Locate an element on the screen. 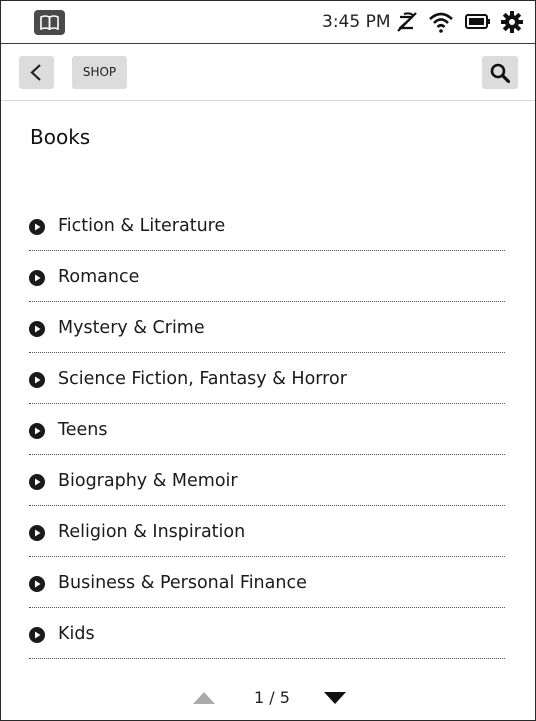  list-item: Kids is located at coordinates (267, 634).